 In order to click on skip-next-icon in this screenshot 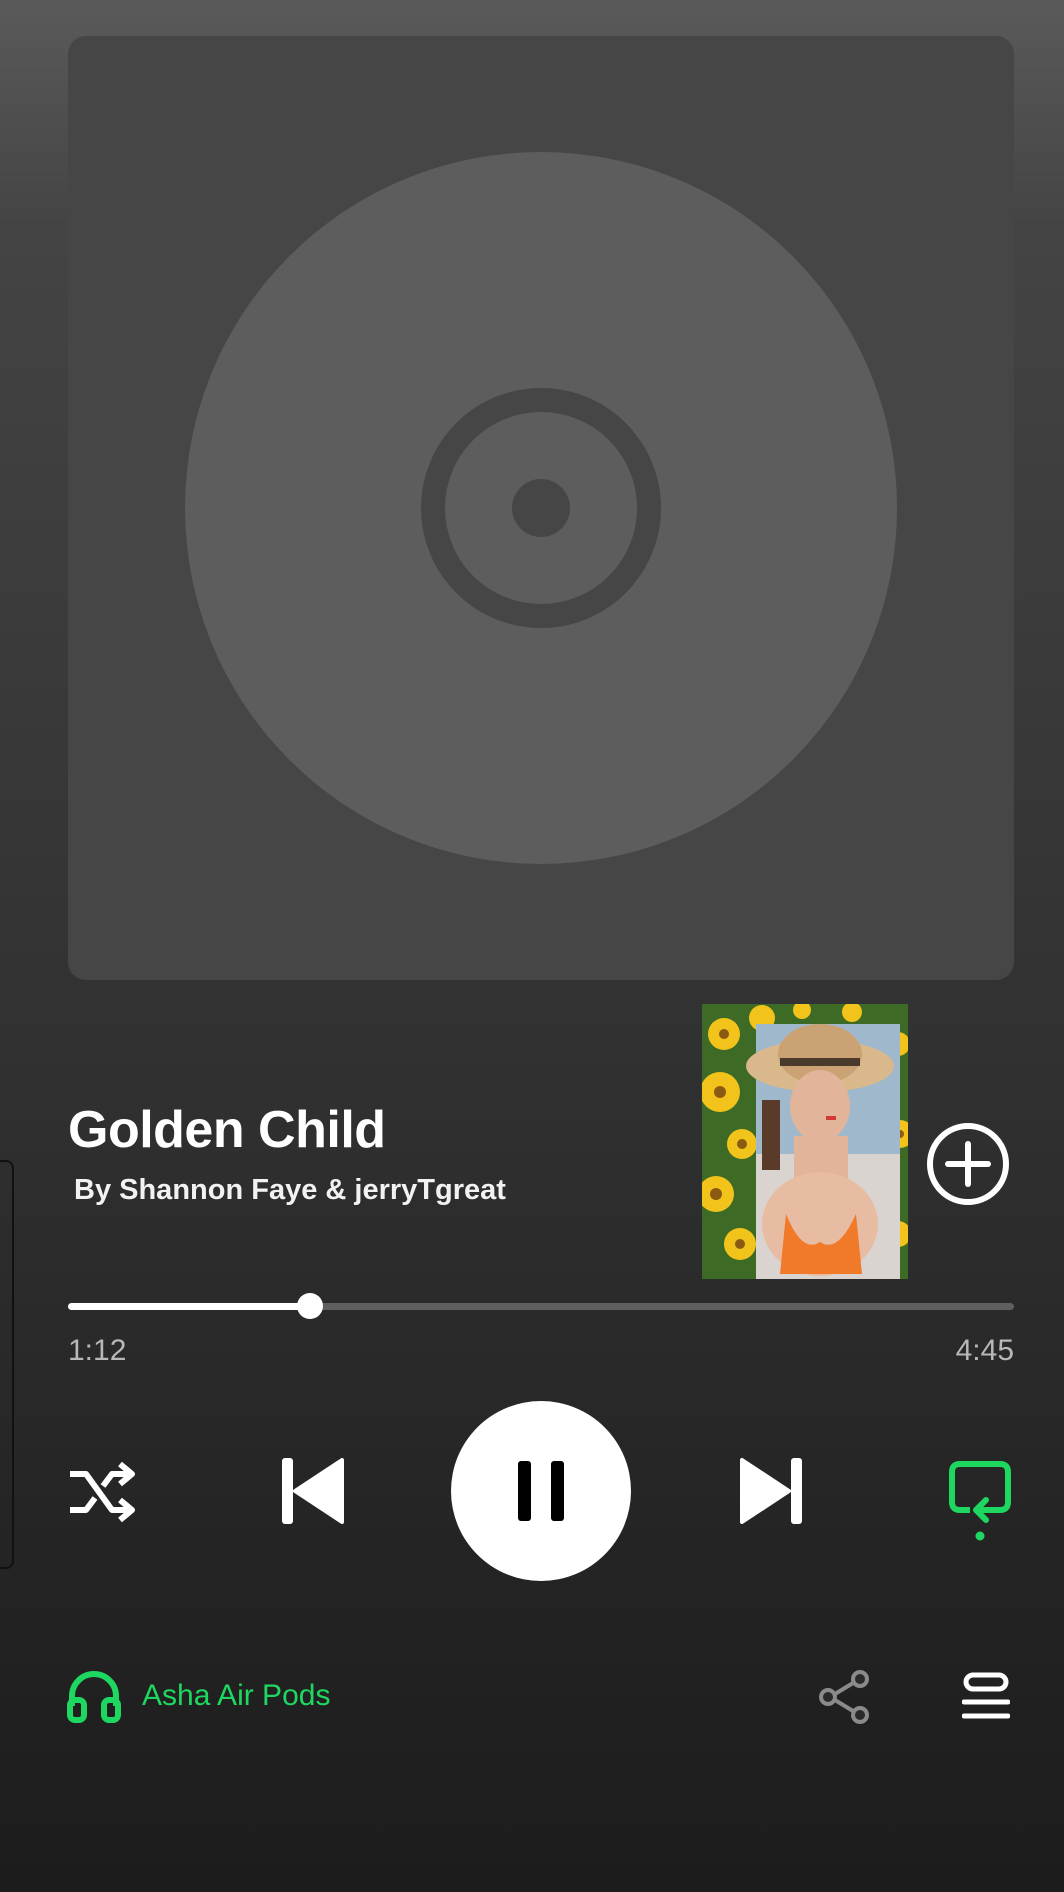, I will do `click(771, 1491)`.